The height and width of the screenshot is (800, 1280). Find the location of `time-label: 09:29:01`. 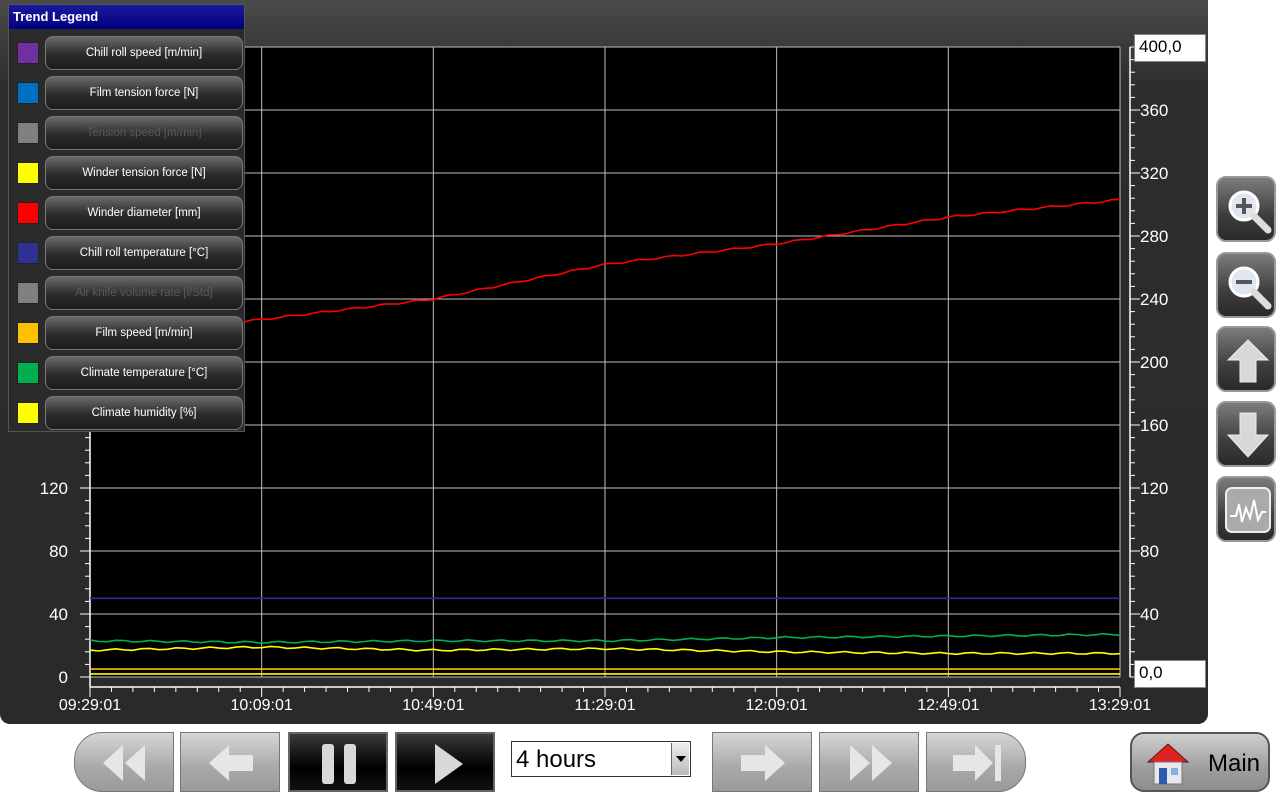

time-label: 09:29:01 is located at coordinates (90, 705).